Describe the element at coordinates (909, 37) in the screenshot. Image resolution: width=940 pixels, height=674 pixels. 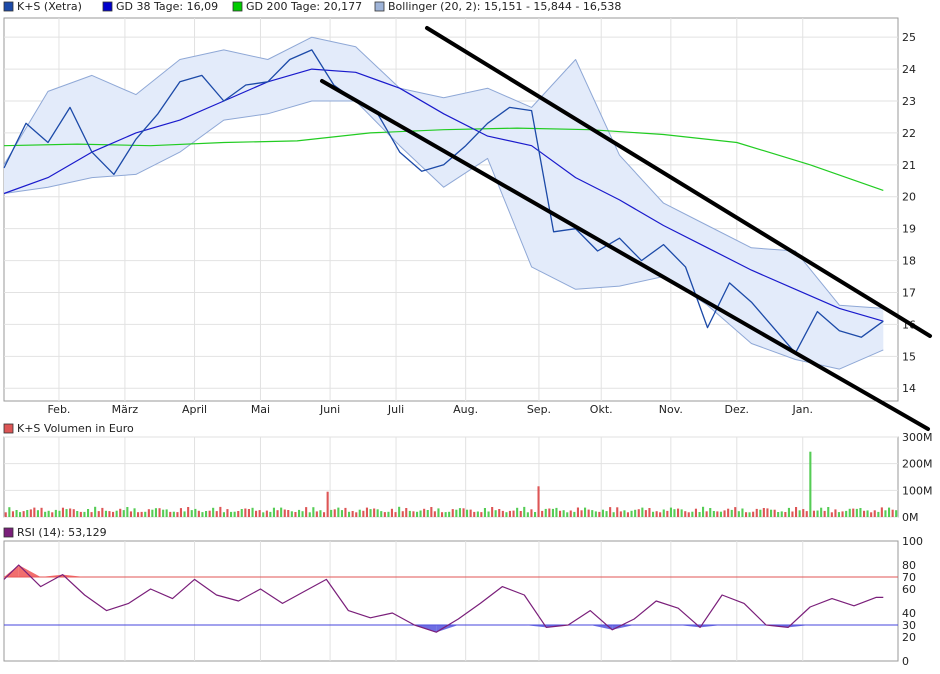
I see `y-tick-label: 25` at that location.